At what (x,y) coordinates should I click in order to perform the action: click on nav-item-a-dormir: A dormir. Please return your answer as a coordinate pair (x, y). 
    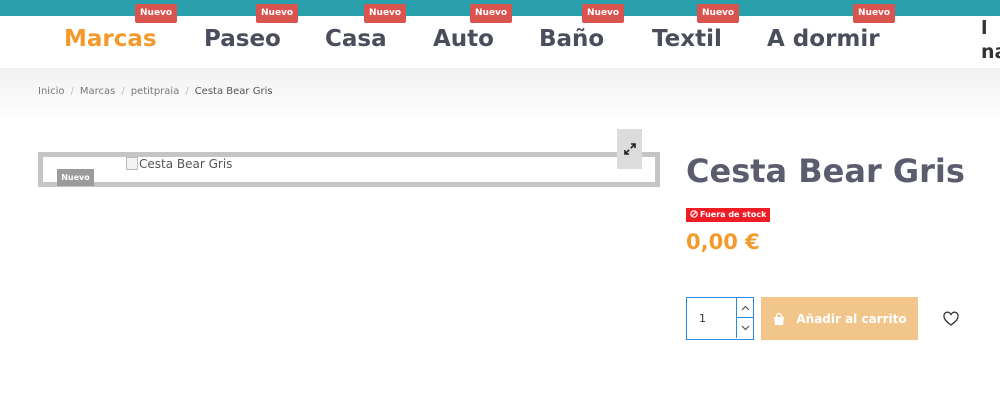
    Looking at the image, I should click on (823, 39).